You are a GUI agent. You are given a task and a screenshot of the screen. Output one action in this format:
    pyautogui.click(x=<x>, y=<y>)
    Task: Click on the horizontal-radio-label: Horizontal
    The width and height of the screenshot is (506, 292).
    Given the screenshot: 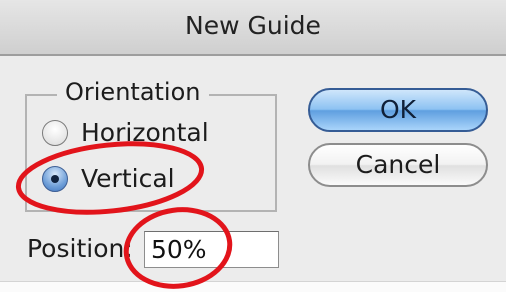 What is the action you would take?
    pyautogui.click(x=145, y=133)
    